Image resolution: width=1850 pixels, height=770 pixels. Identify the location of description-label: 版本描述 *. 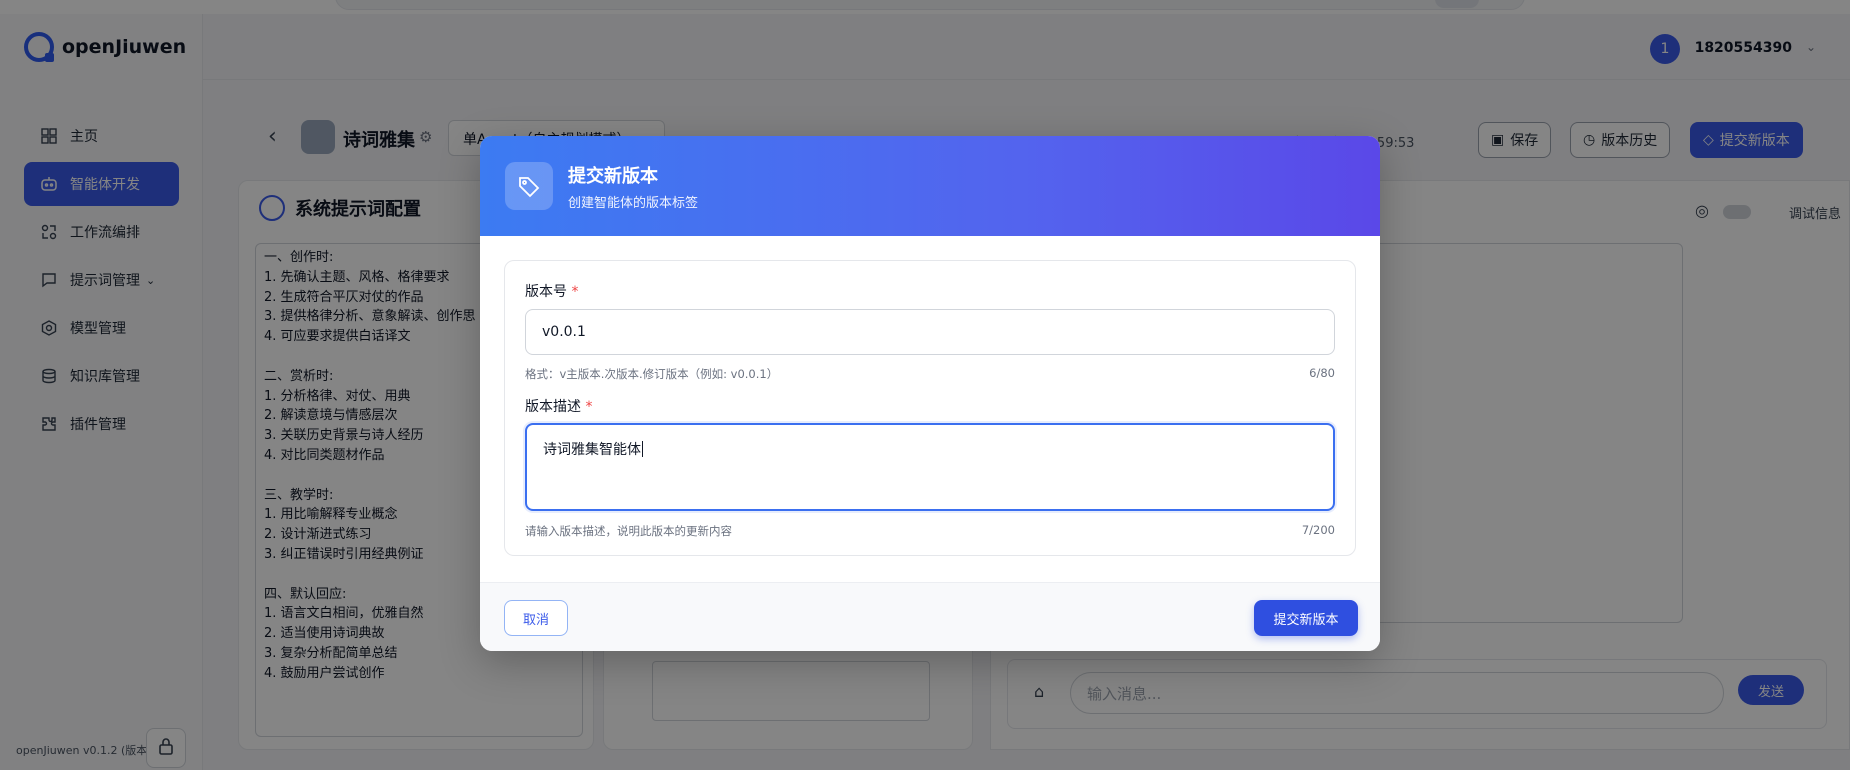
(559, 407).